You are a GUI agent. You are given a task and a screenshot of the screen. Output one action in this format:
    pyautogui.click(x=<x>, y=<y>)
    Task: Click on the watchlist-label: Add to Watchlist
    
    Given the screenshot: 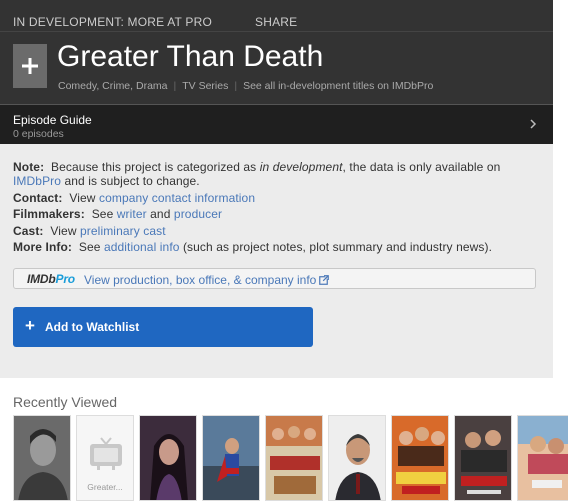 What is the action you would take?
    pyautogui.click(x=92, y=327)
    